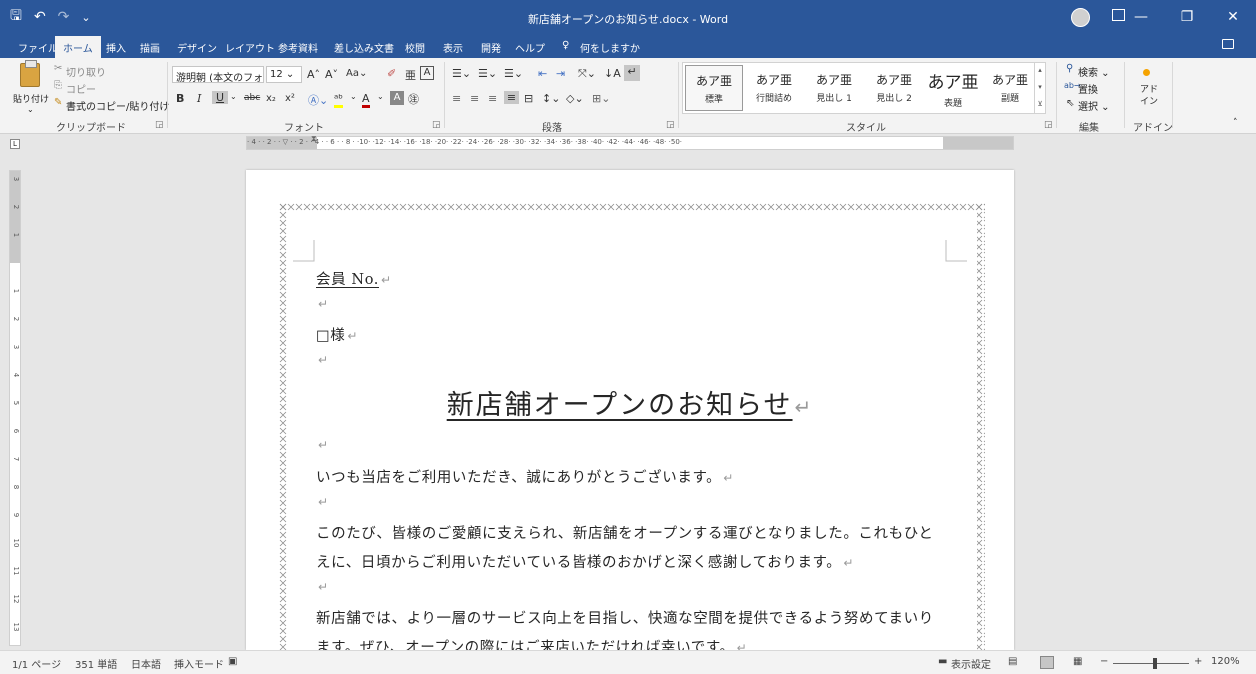 The image size is (1256, 674). I want to click on align-left-icon: ≡, so click(456, 98).